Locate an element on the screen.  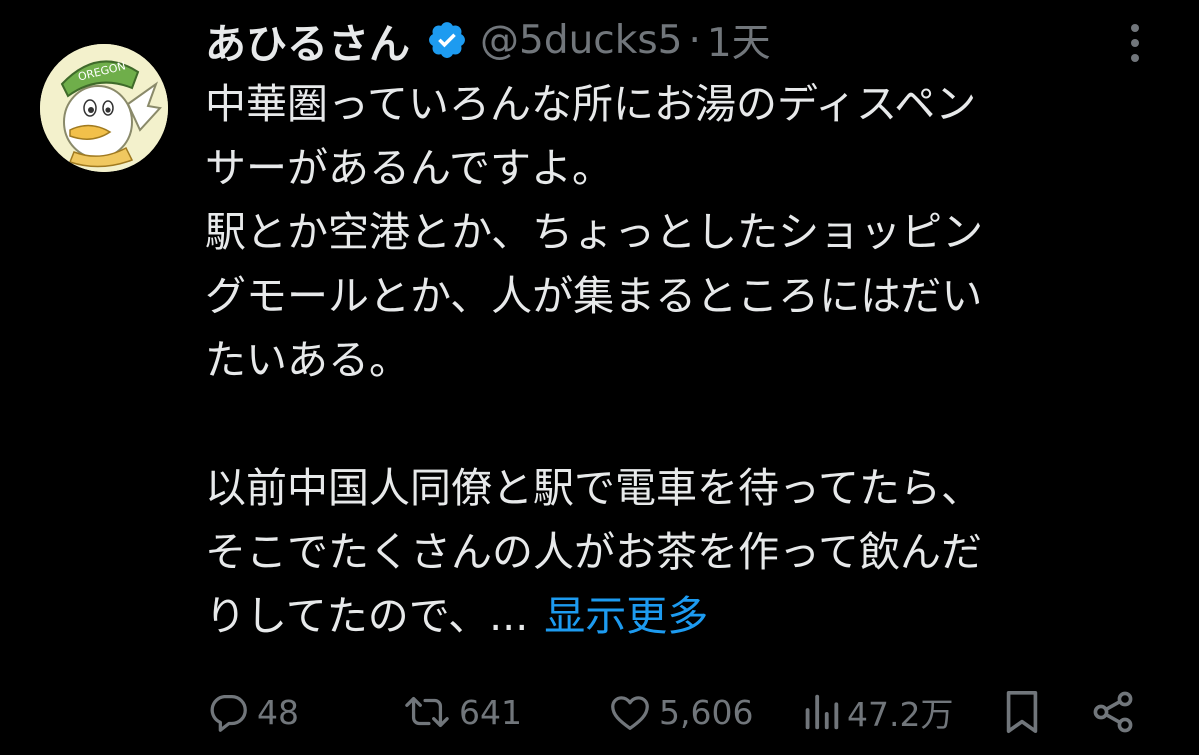
views-button: 47.2万 is located at coordinates (877, 712).